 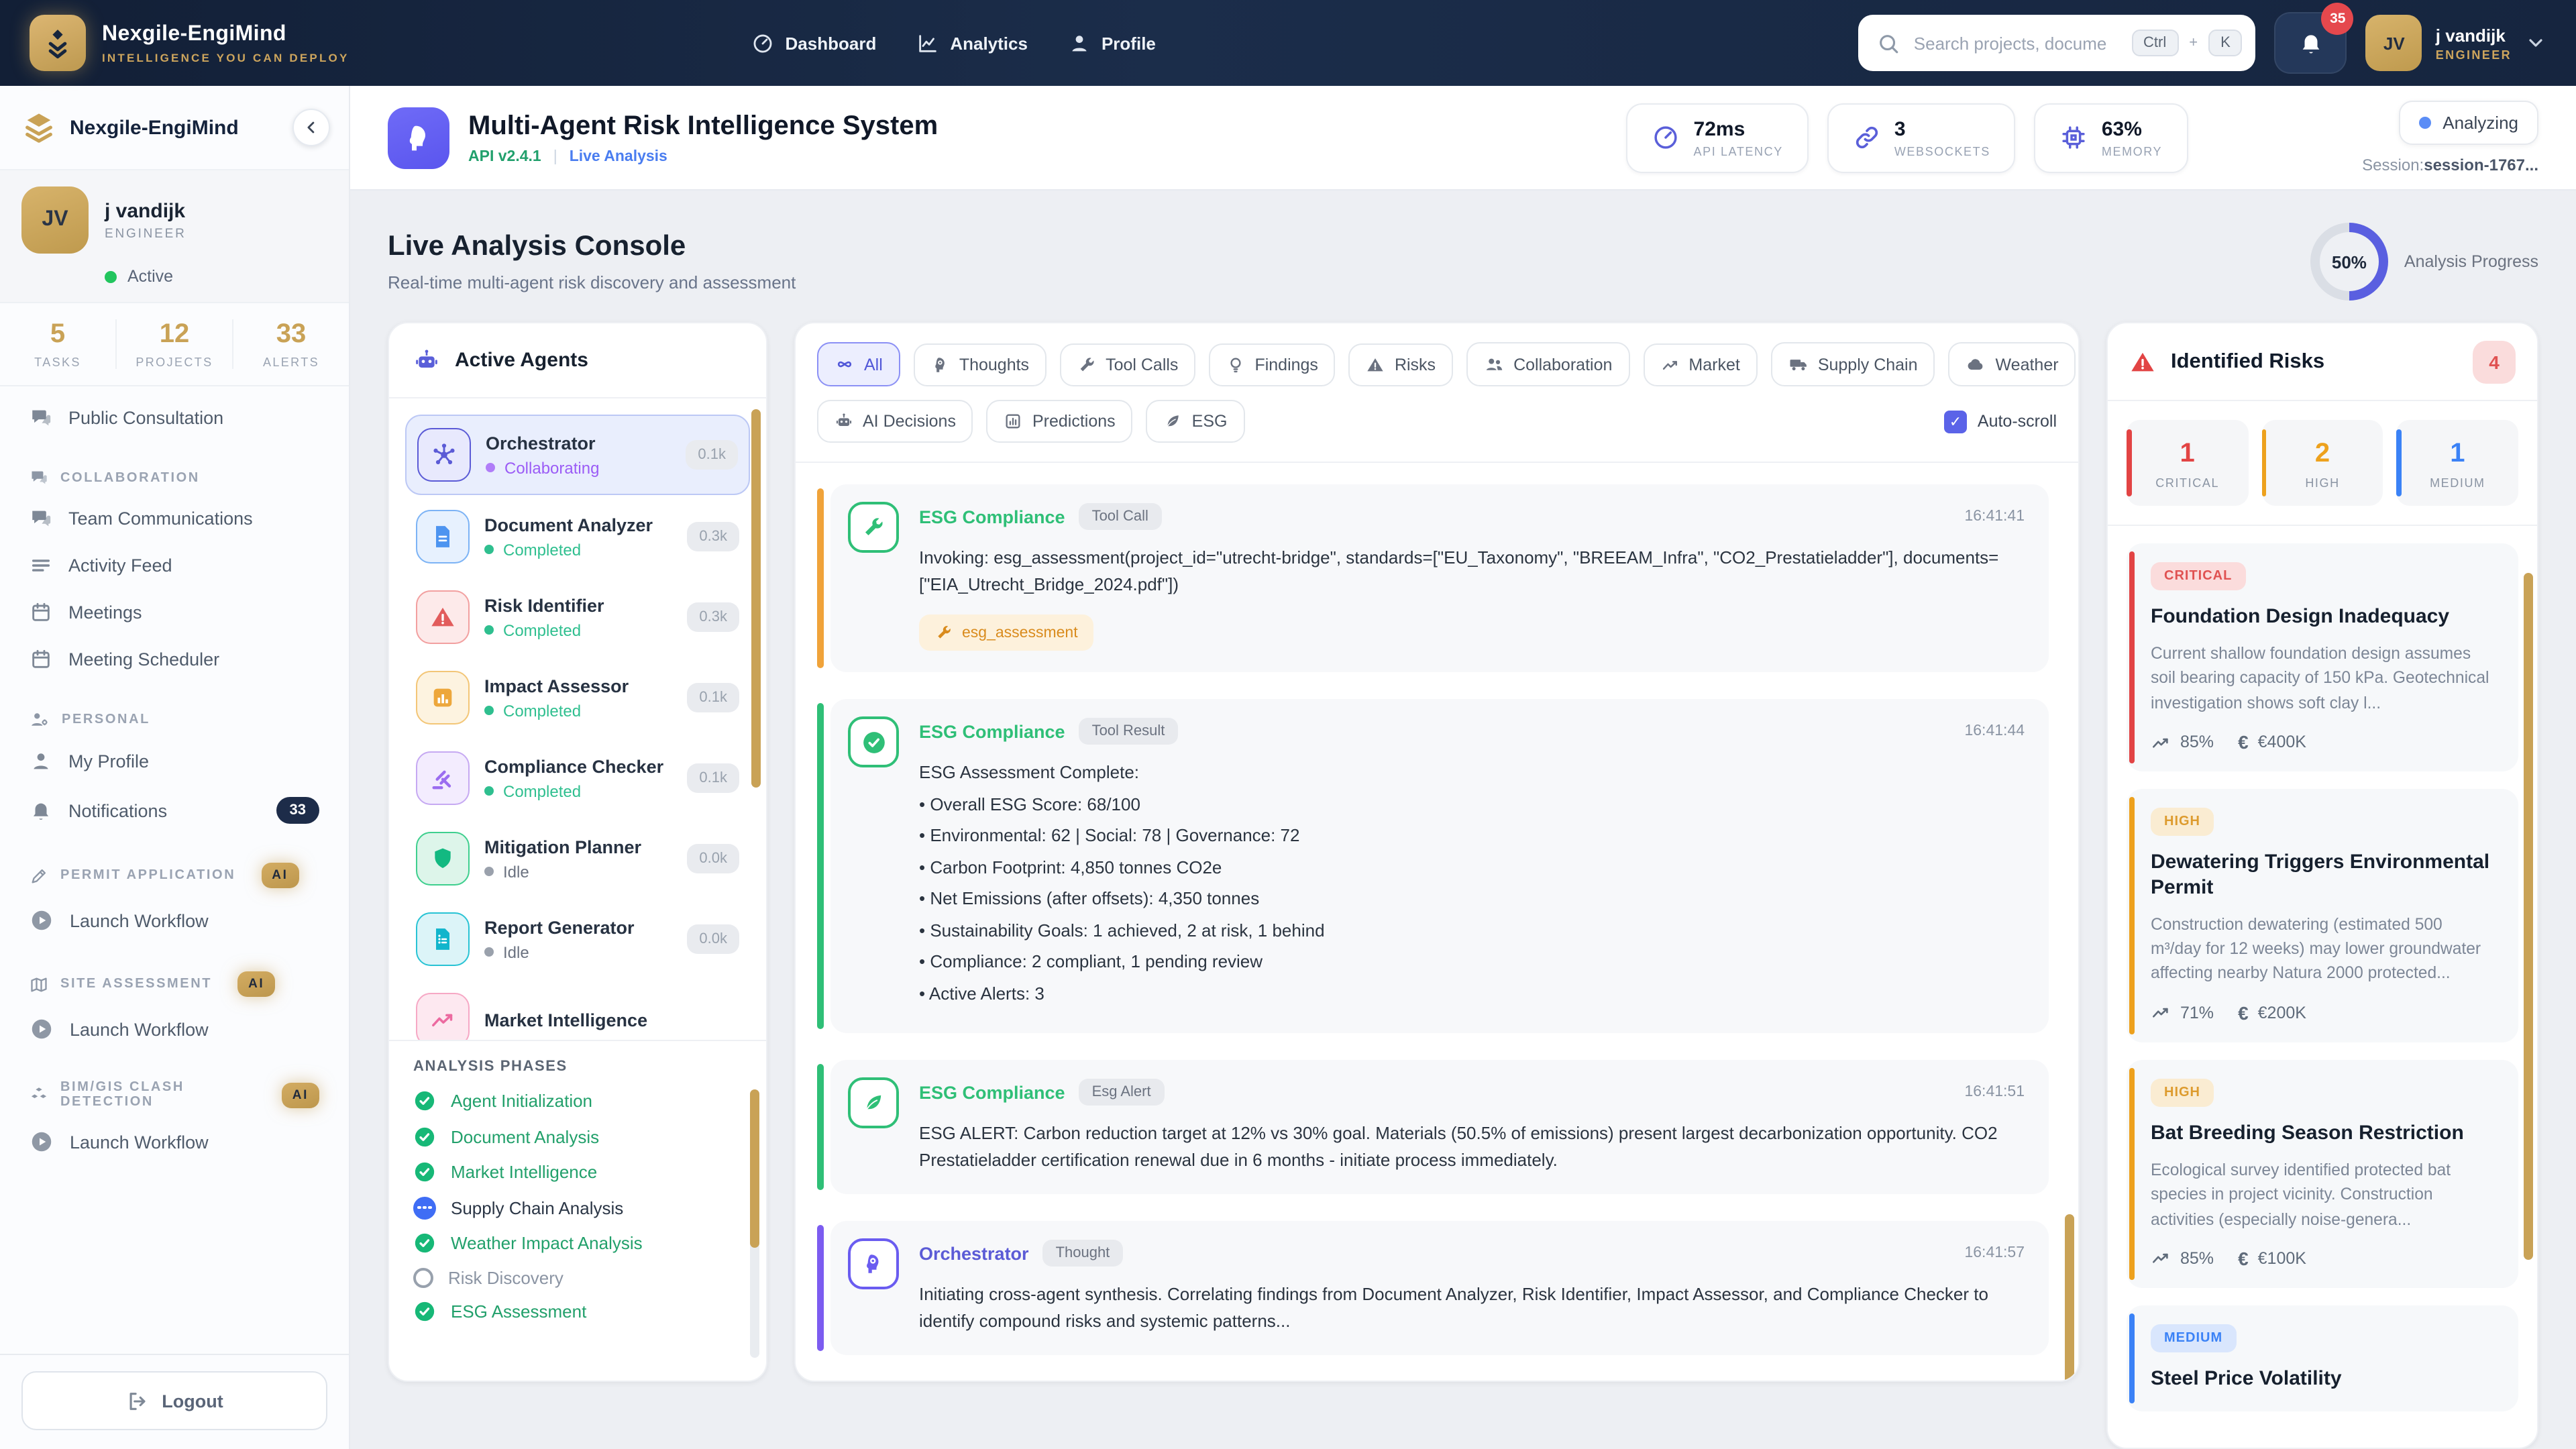 I want to click on autoscroll-toggle: ✓ Auto-scroll, so click(x=2000, y=421).